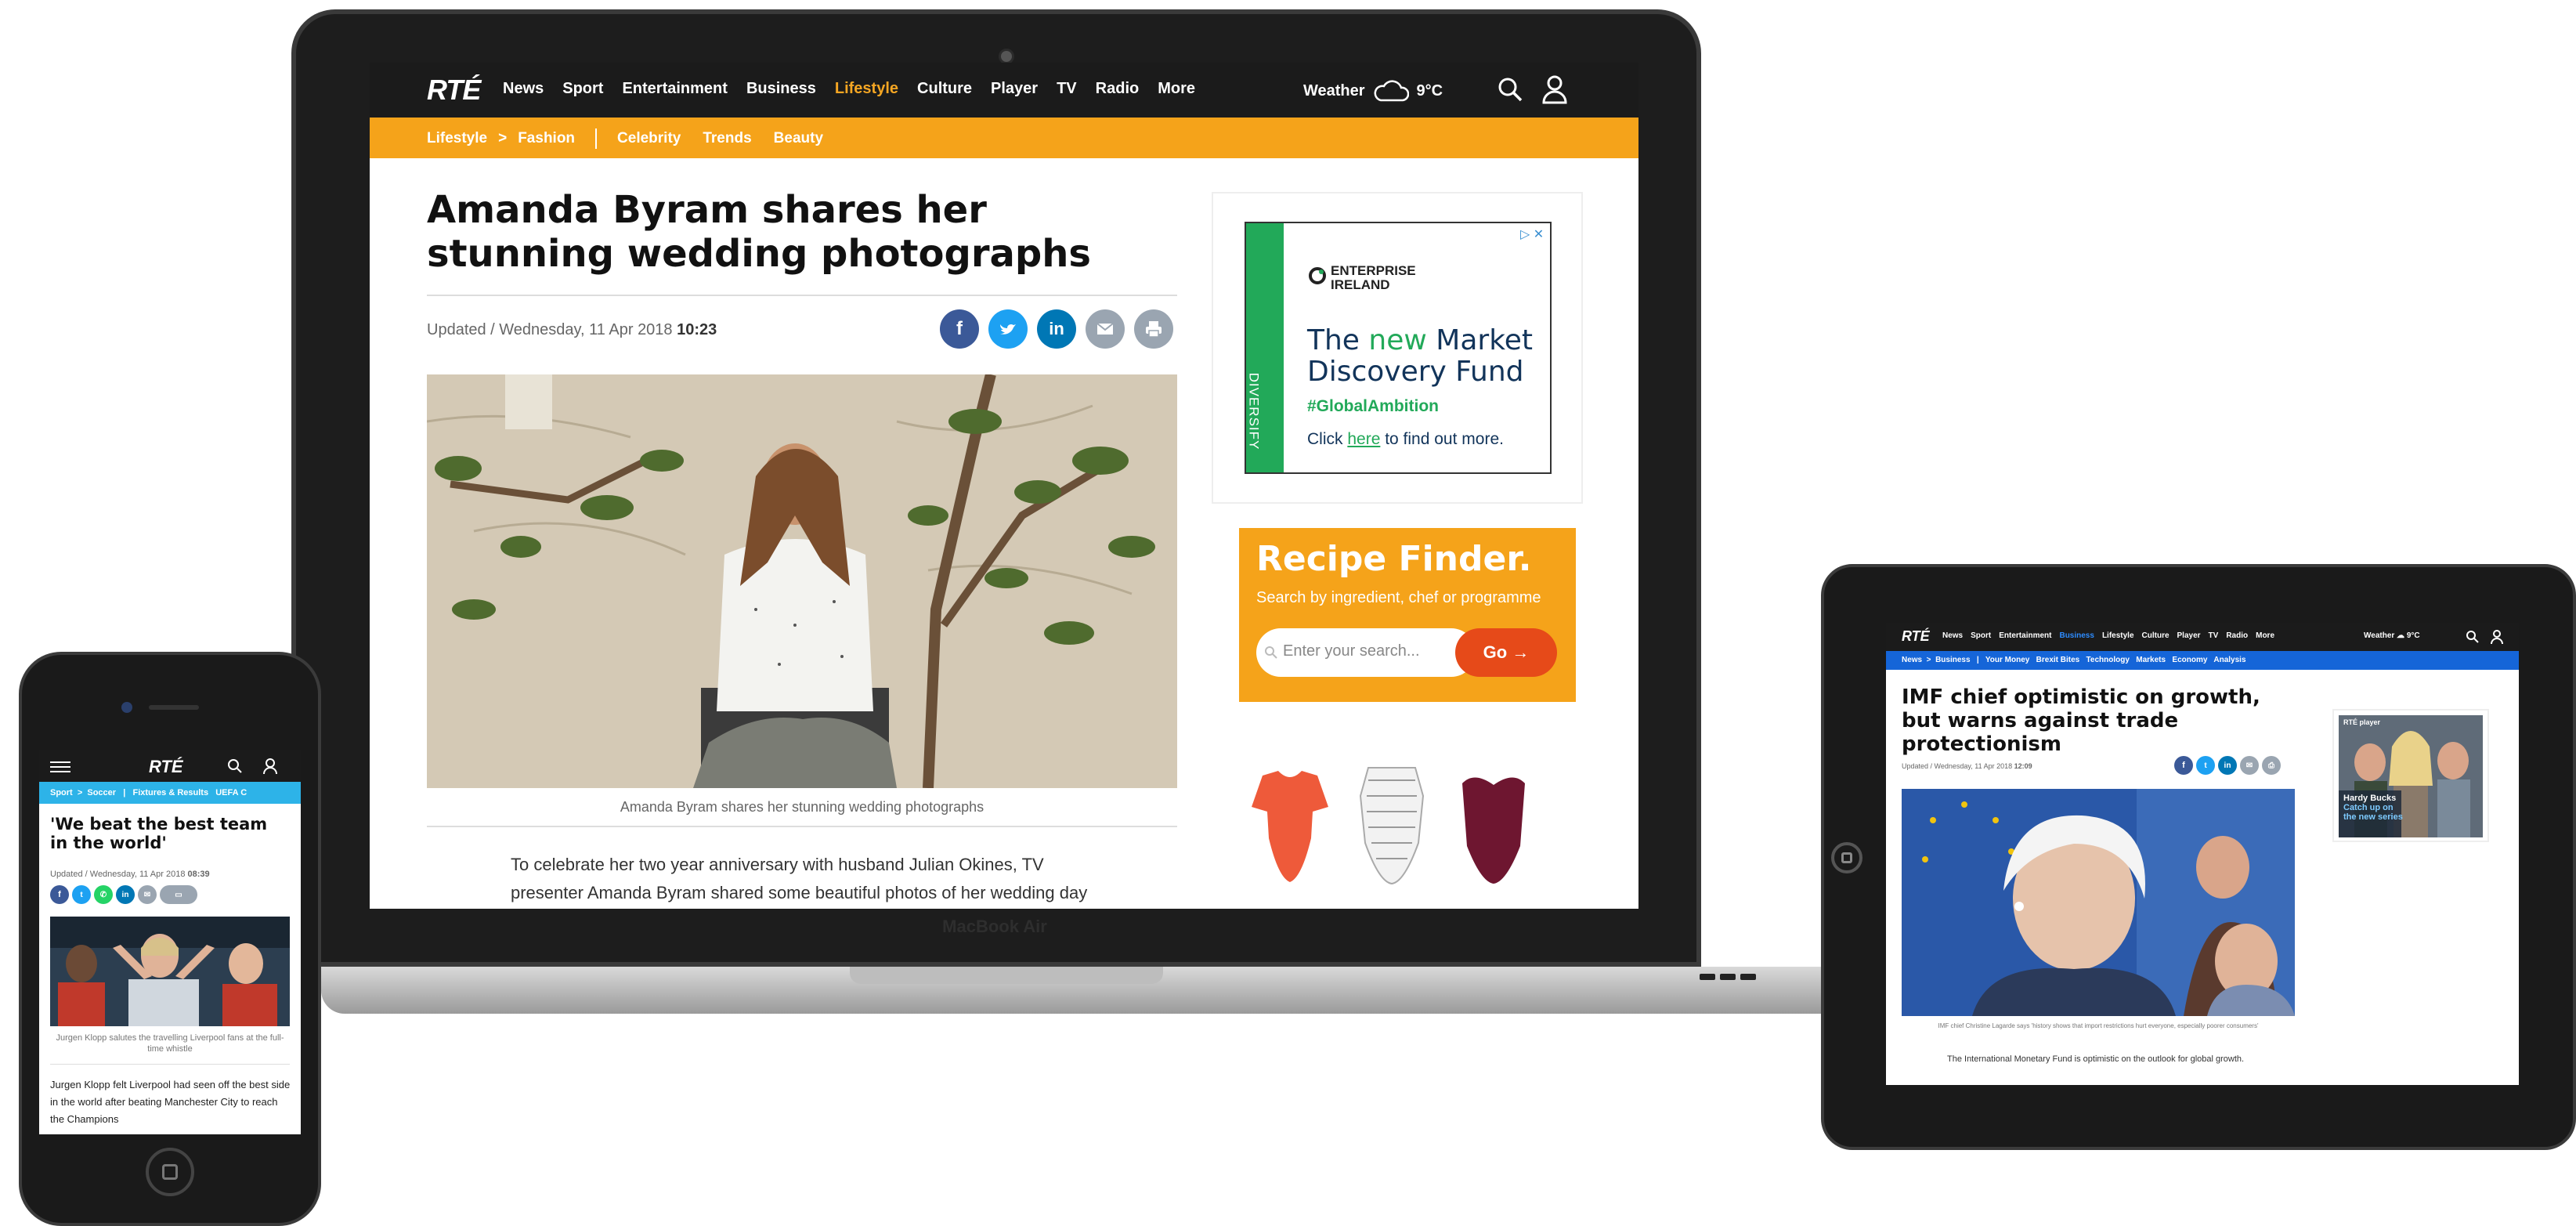 The image size is (2576, 1226). Describe the element at coordinates (649, 138) in the screenshot. I see `subnav-celebrity: Celebrity` at that location.